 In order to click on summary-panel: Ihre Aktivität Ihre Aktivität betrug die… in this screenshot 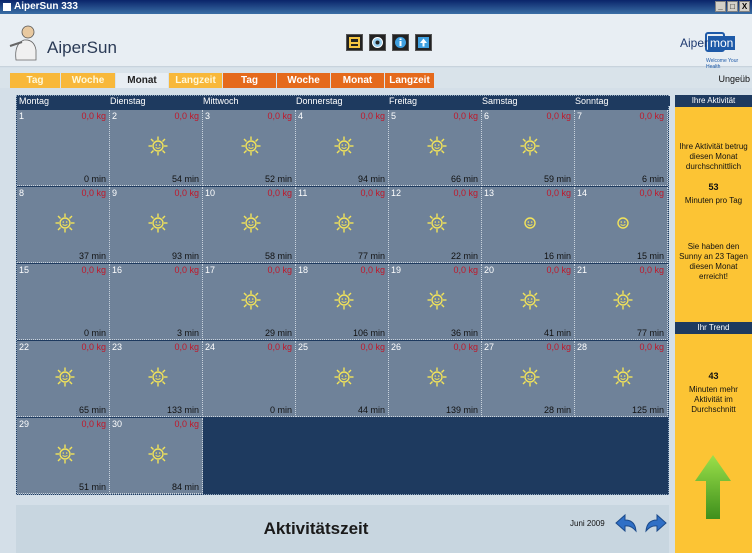, I will do `click(713, 324)`.